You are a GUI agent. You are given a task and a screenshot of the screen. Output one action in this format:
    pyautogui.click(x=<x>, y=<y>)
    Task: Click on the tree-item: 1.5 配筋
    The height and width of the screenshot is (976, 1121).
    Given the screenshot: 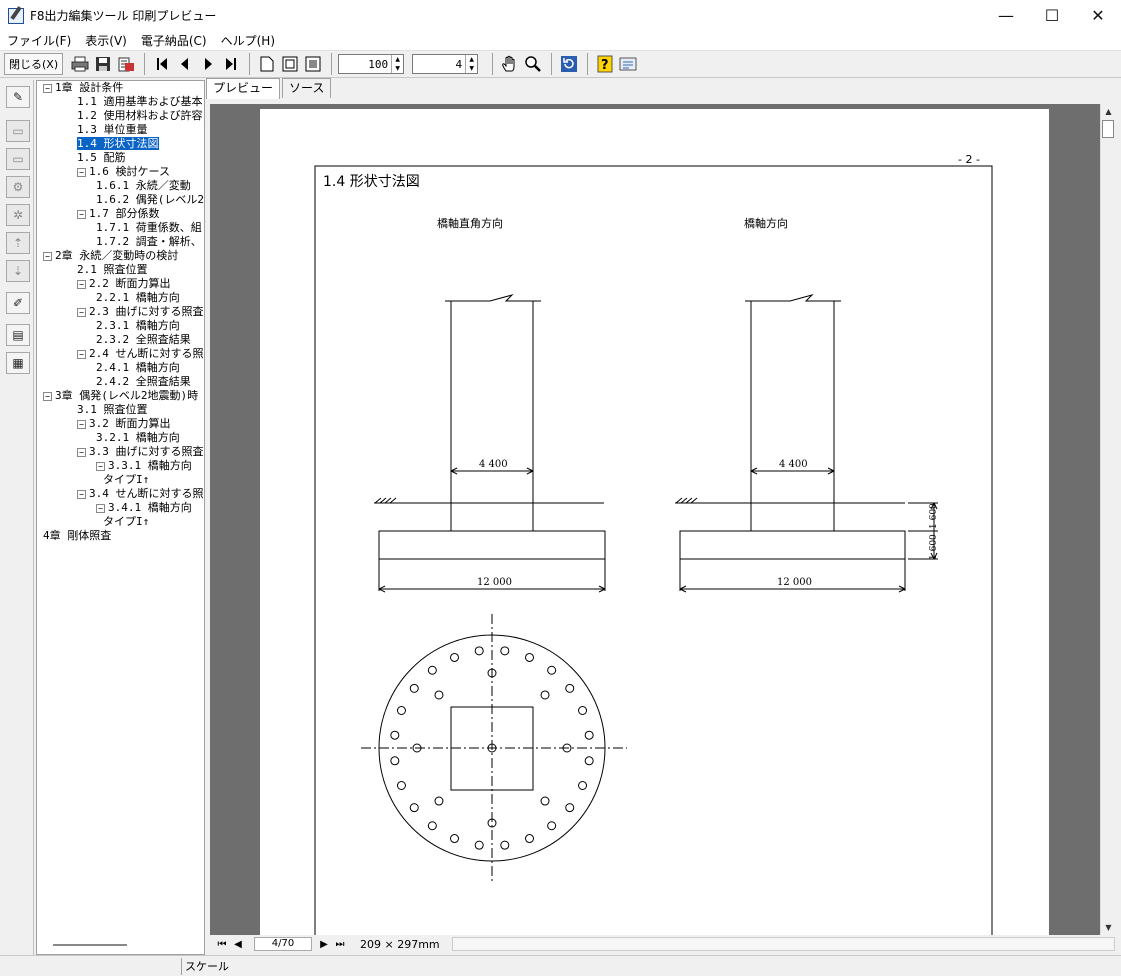 What is the action you would take?
    pyautogui.click(x=101, y=158)
    